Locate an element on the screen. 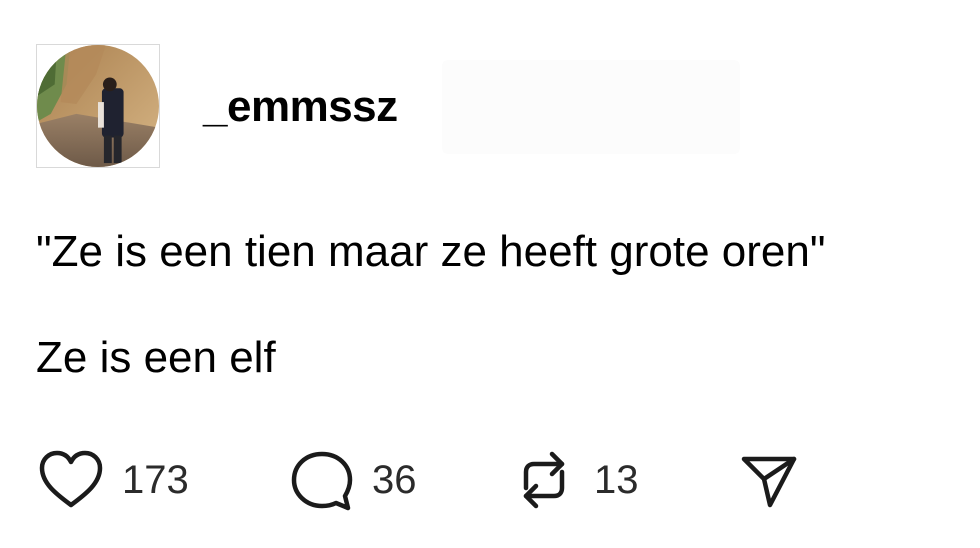 The height and width of the screenshot is (548, 980). repost-count: 13 is located at coordinates (616, 480).